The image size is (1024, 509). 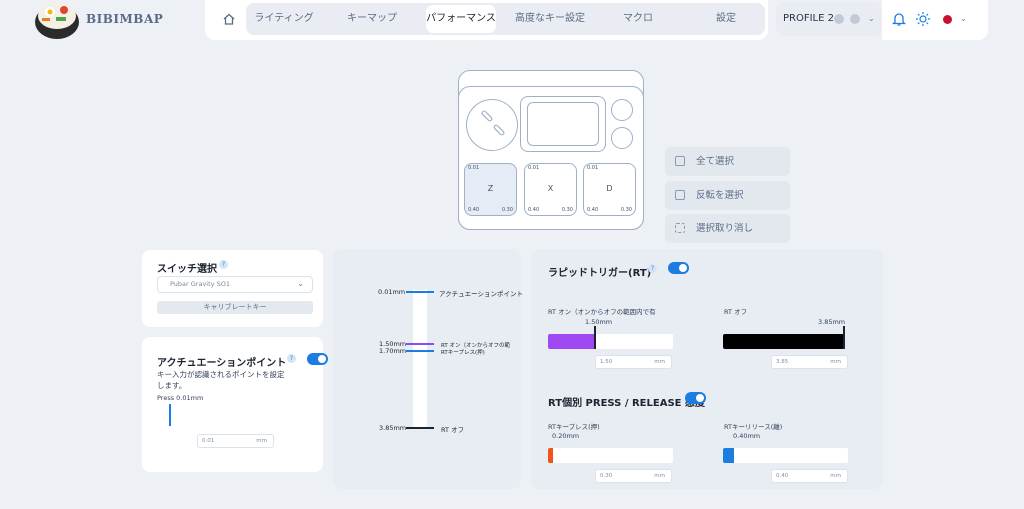 I want to click on scale-label-rt-off: RT オフ, so click(x=453, y=430).